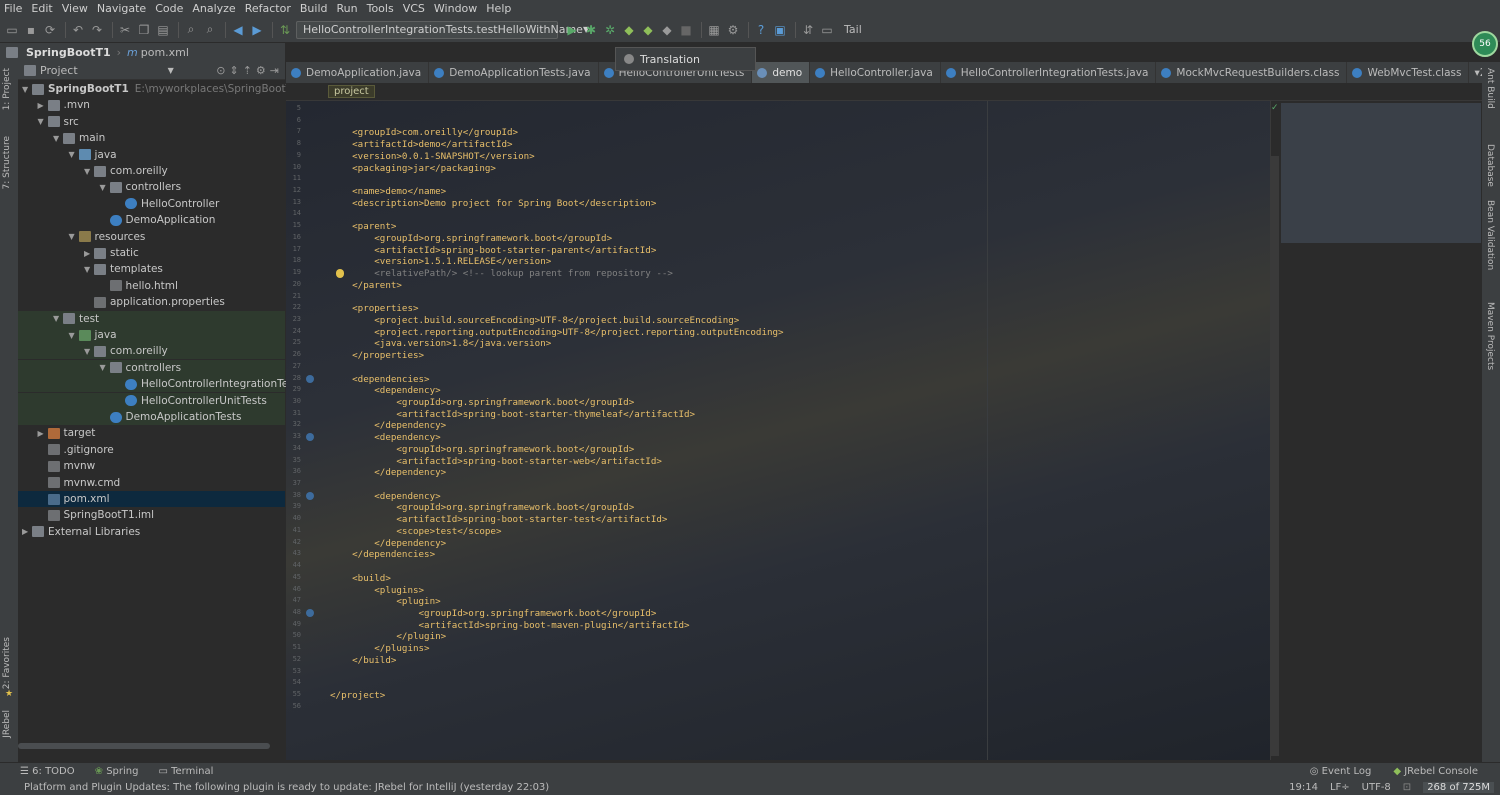 This screenshot has width=1500, height=795. I want to click on menu-item-navigate: Navigate, so click(121, 8).